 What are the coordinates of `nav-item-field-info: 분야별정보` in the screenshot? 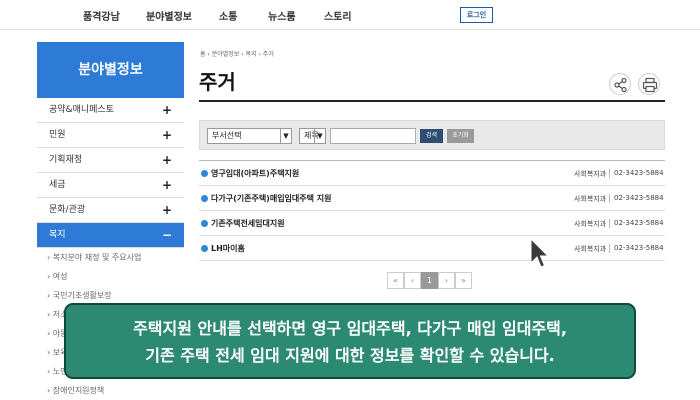 It's located at (169, 15).